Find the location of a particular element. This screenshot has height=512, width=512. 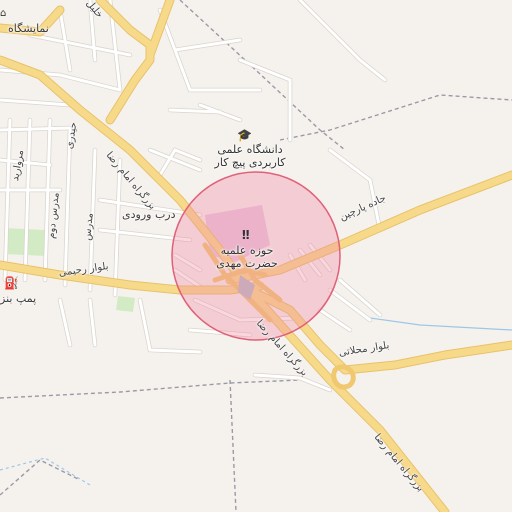

top-left-place-label: نمایشگاه is located at coordinates (28, 28).